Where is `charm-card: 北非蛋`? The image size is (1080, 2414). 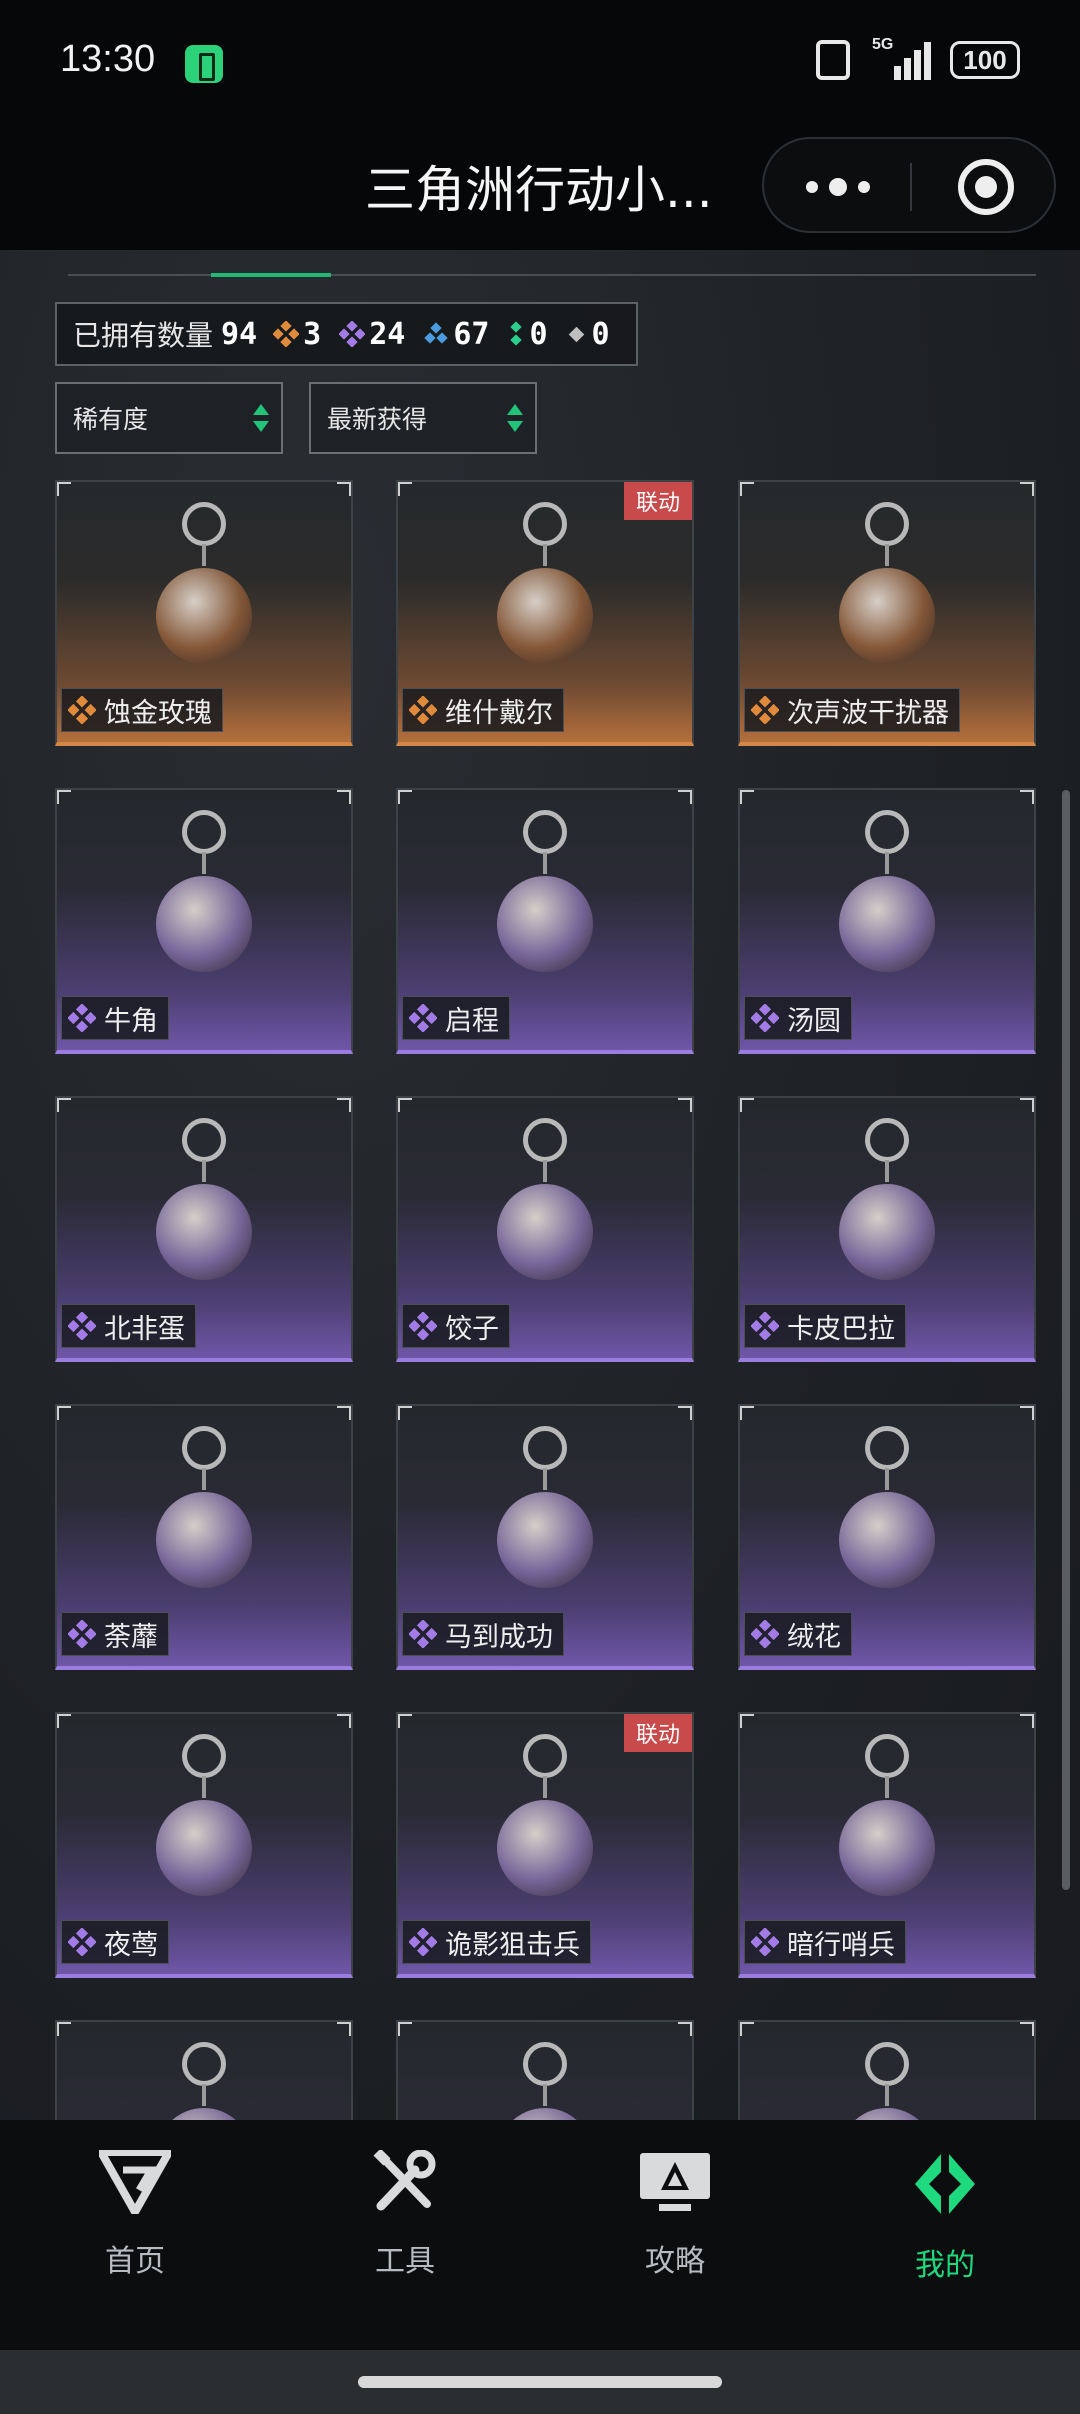
charm-card: 北非蛋 is located at coordinates (204, 1229).